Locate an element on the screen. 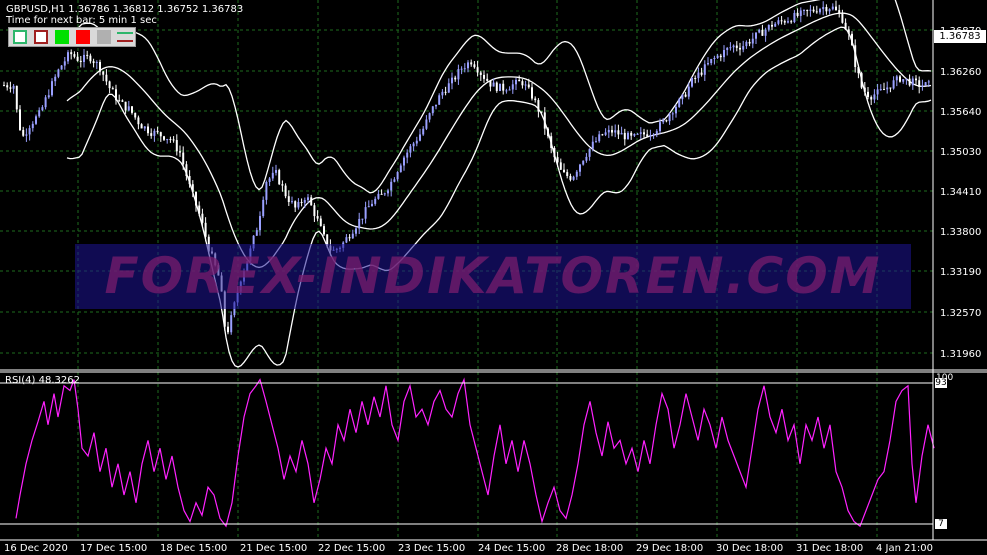 The width and height of the screenshot is (987, 555). solid-gray-button is located at coordinates (104, 37).